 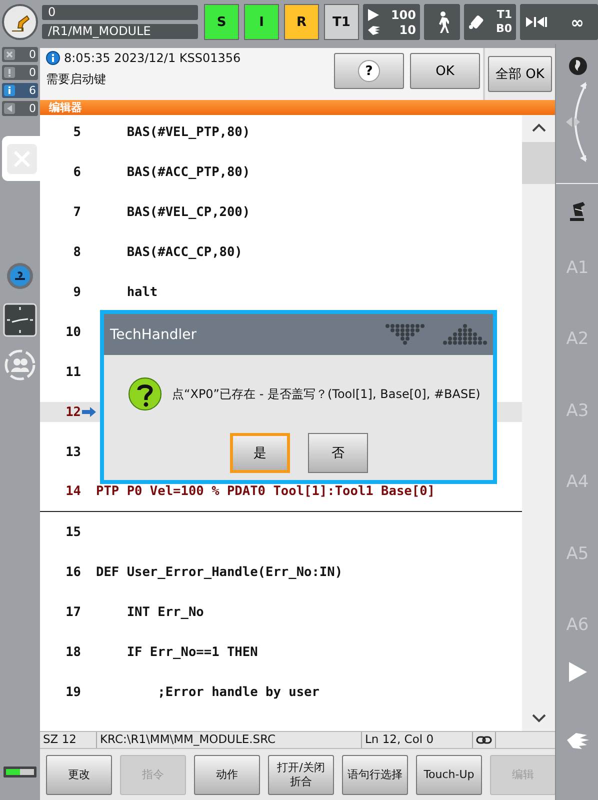 I want to click on code-line: BAS(#ACC_PTP,80), so click(x=173, y=172).